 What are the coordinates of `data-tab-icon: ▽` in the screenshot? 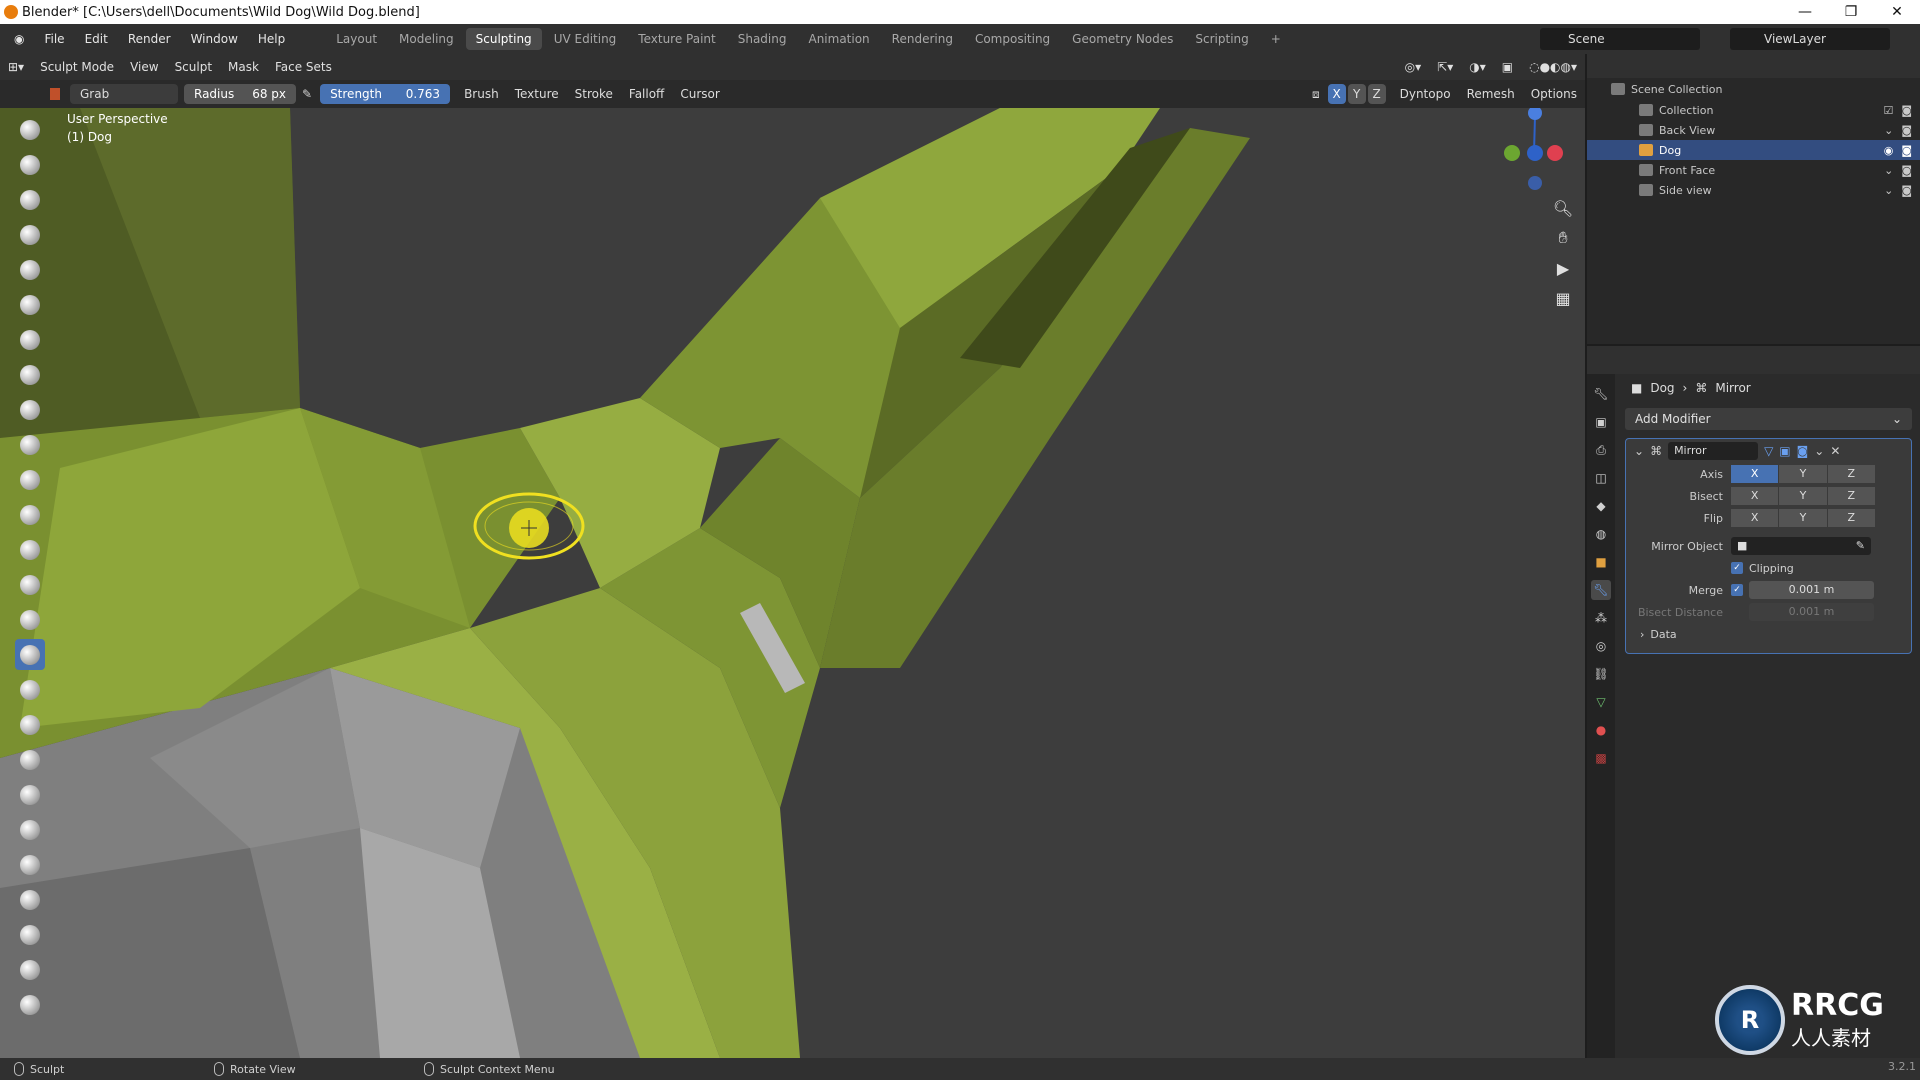 It's located at (1601, 702).